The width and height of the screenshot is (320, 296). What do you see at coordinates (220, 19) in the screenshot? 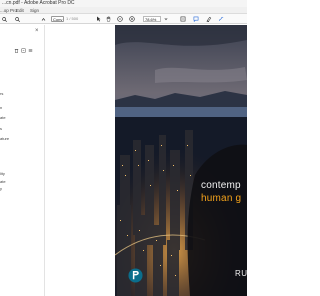
I see `draw-icon` at bounding box center [220, 19].